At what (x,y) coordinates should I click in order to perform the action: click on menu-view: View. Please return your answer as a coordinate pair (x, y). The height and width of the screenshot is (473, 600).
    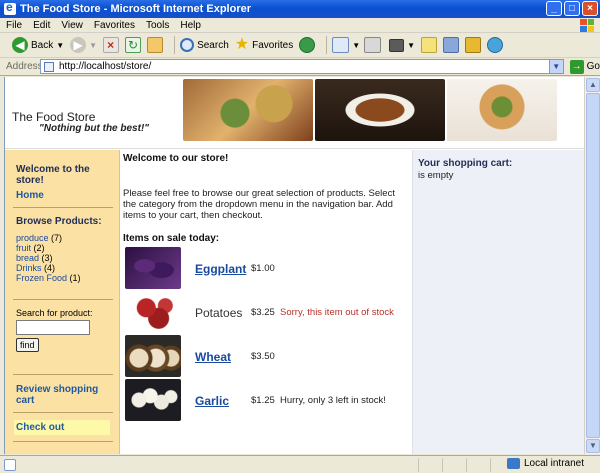
    Looking at the image, I should click on (72, 25).